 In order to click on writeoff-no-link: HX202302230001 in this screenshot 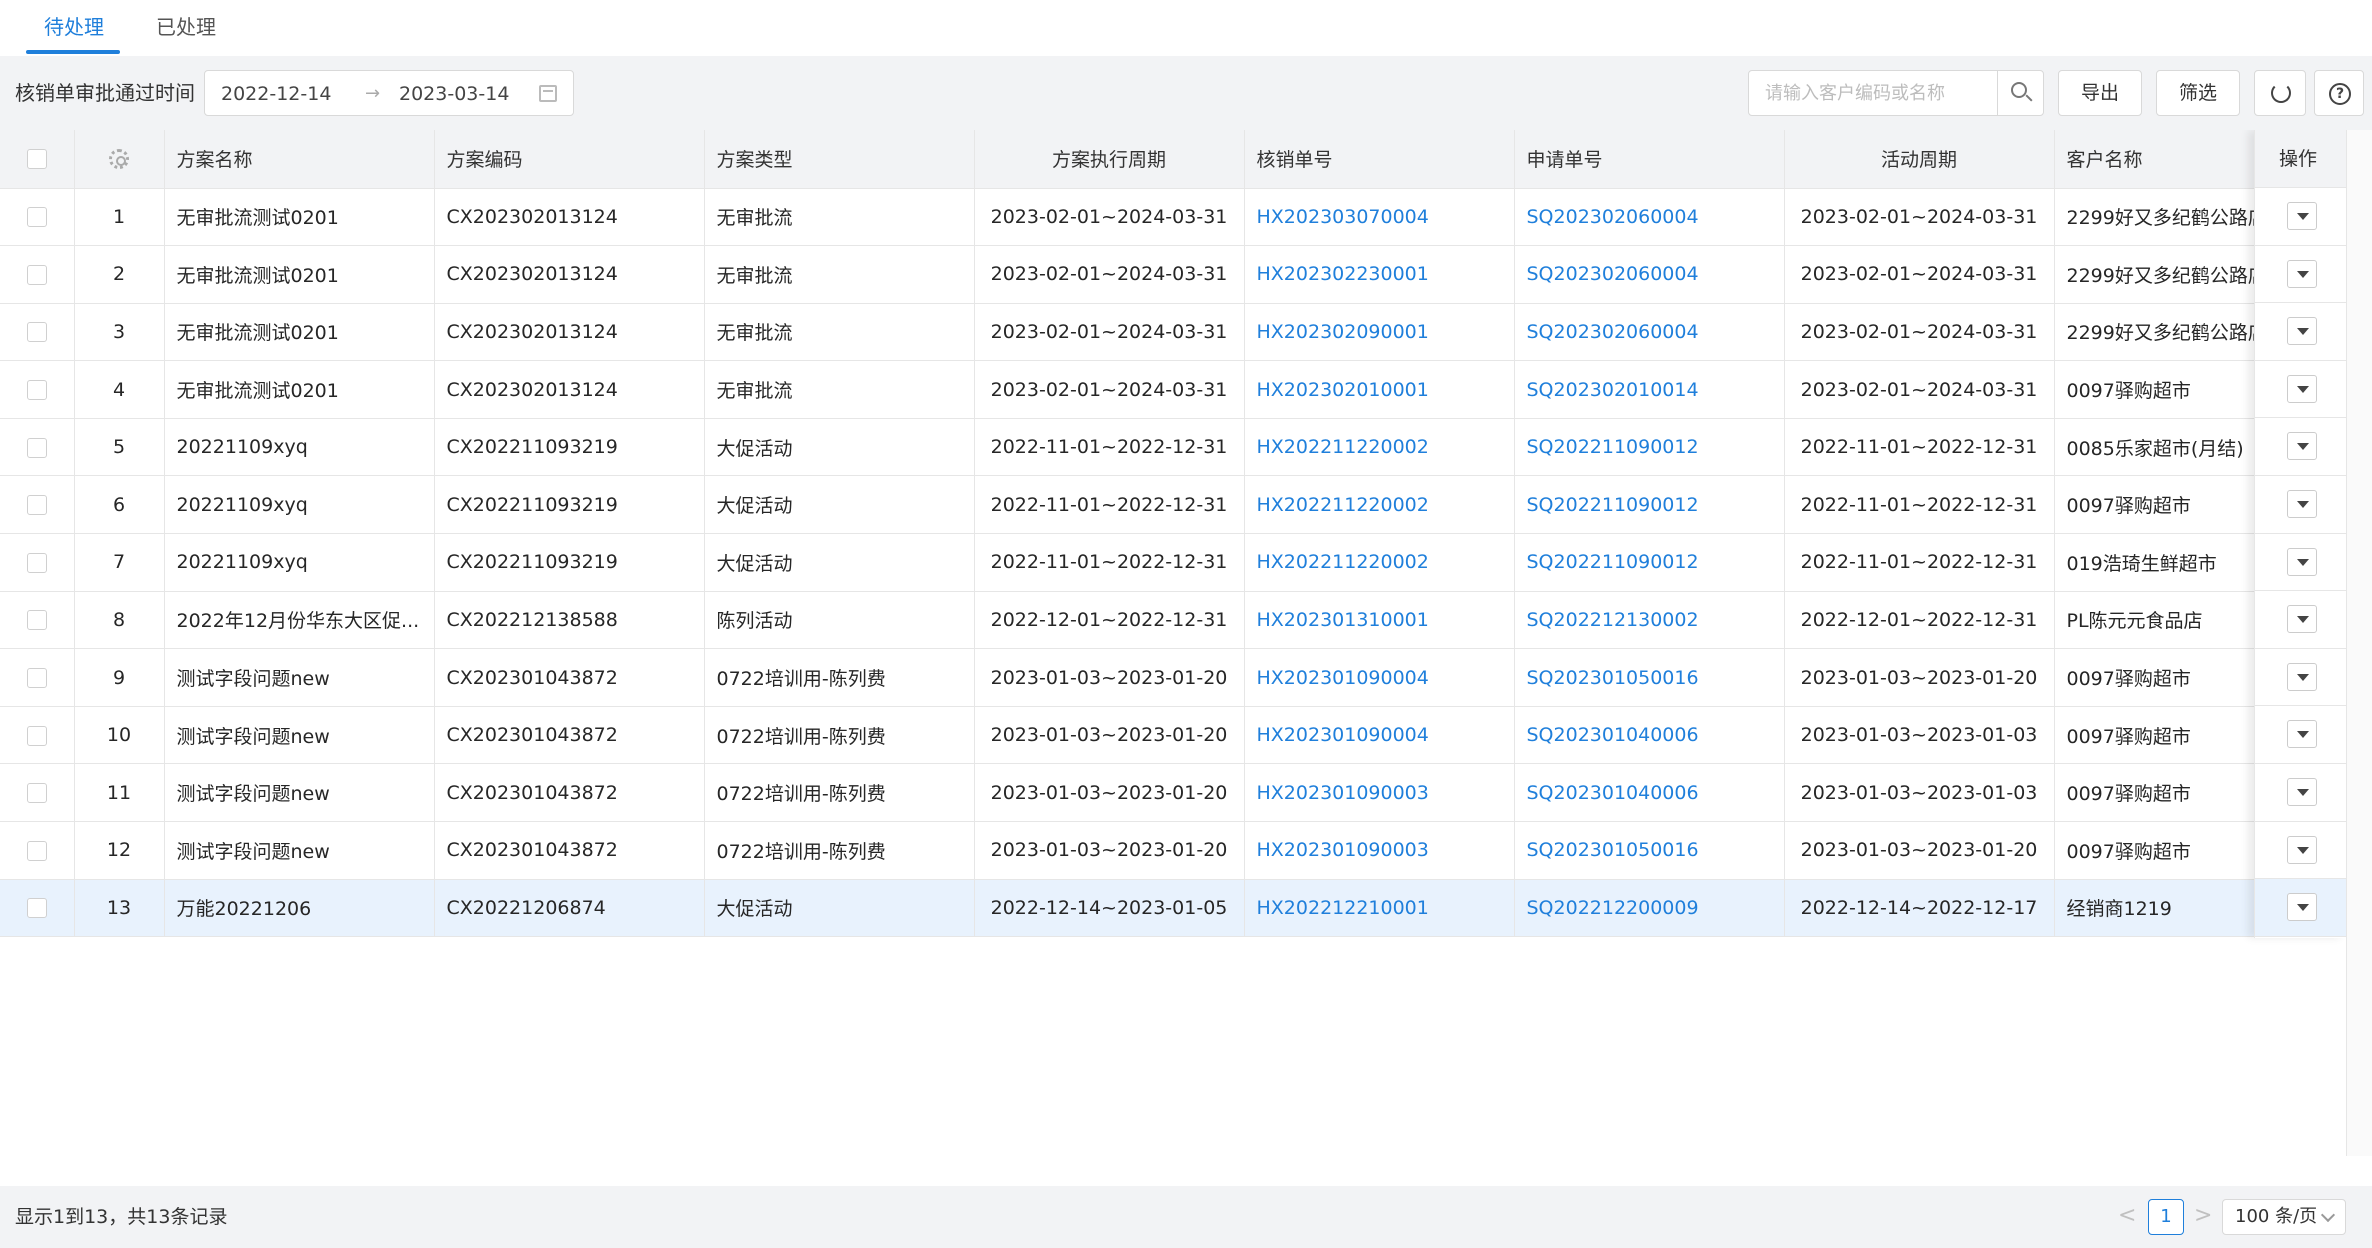, I will do `click(1343, 274)`.